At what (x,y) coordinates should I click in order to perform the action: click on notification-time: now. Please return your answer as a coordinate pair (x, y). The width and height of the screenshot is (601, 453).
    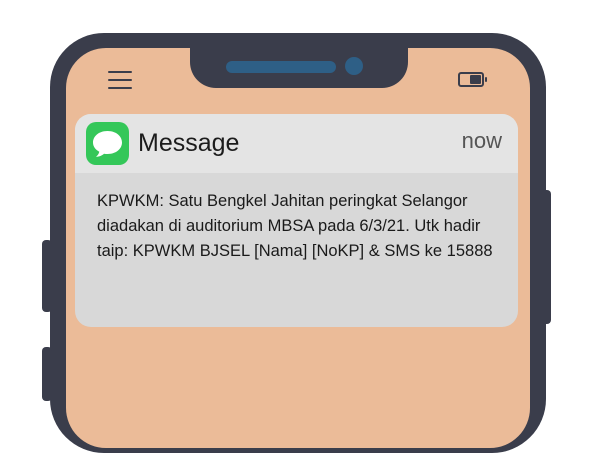
    Looking at the image, I should click on (481, 140).